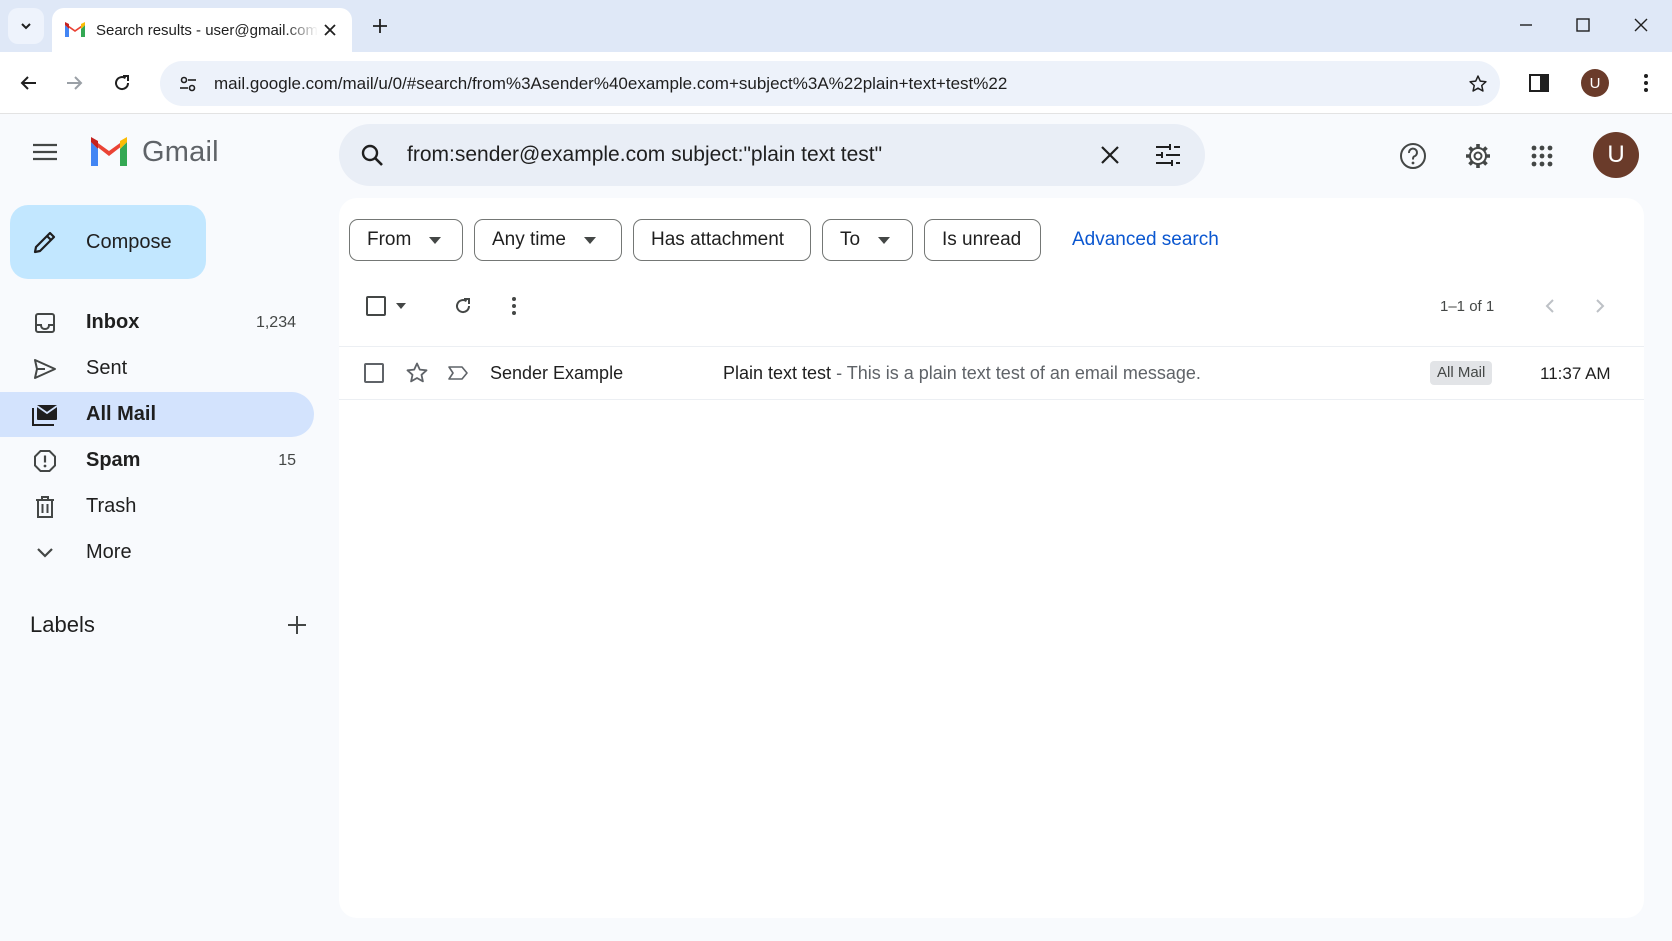 The height and width of the screenshot is (941, 1672). Describe the element at coordinates (45, 323) in the screenshot. I see `inbox-icon` at that location.